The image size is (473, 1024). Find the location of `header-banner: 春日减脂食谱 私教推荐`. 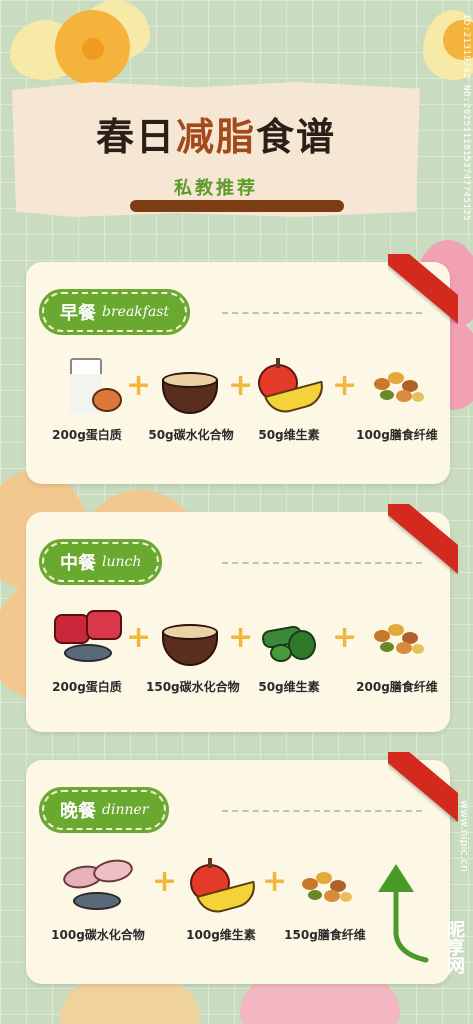

header-banner: 春日减脂食谱 私教推荐 is located at coordinates (216, 149).